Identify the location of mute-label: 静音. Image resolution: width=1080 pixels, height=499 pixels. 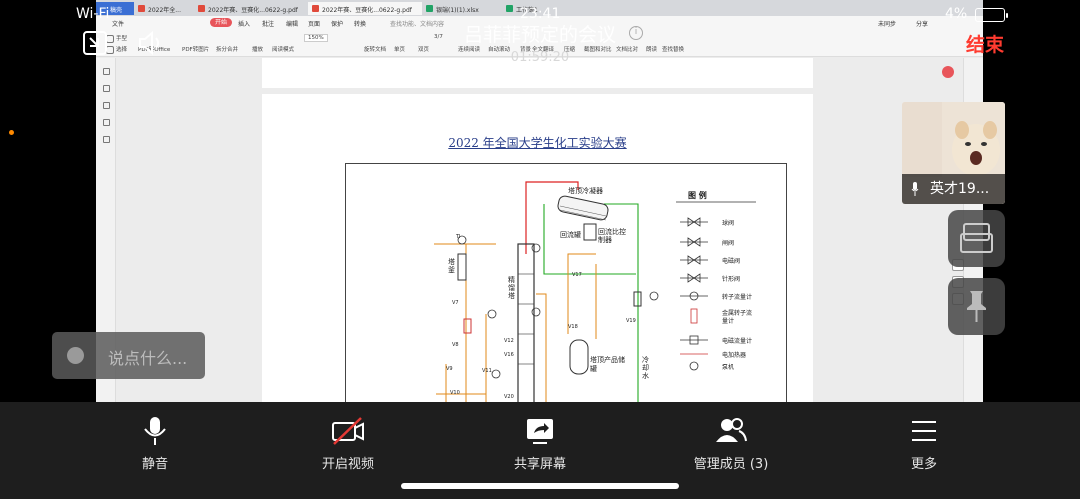
(154, 464).